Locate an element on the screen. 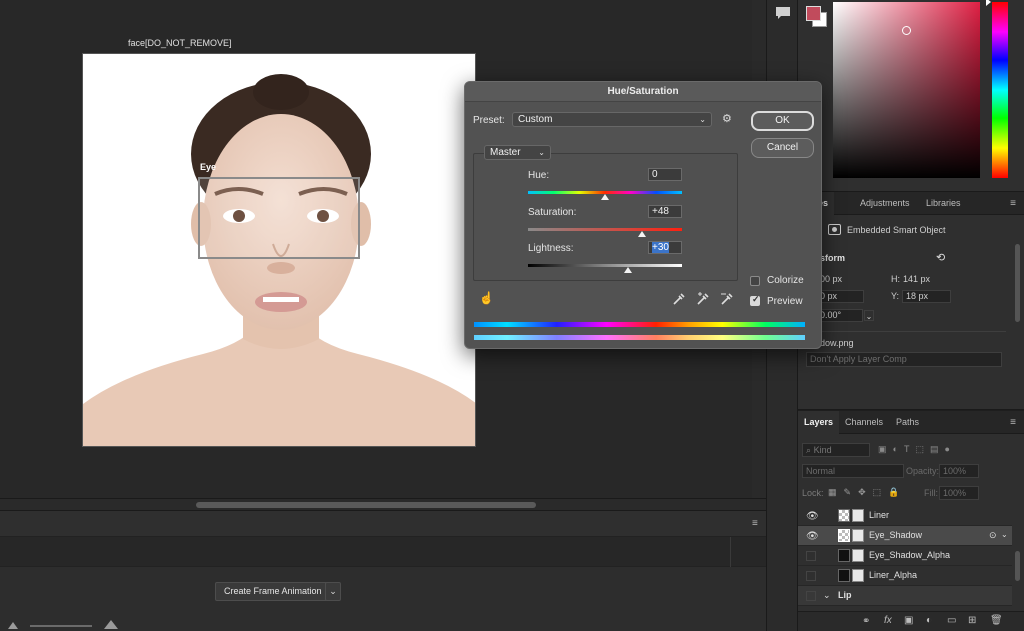 The width and height of the screenshot is (1024, 631). tab-libraries: Libraries is located at coordinates (943, 203).